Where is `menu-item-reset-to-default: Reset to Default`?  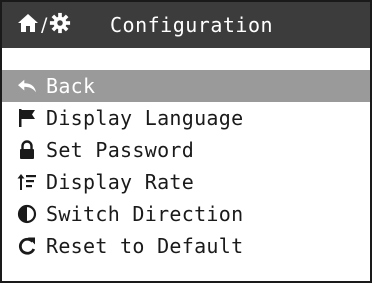 menu-item-reset-to-default: Reset to Default is located at coordinates (186, 246).